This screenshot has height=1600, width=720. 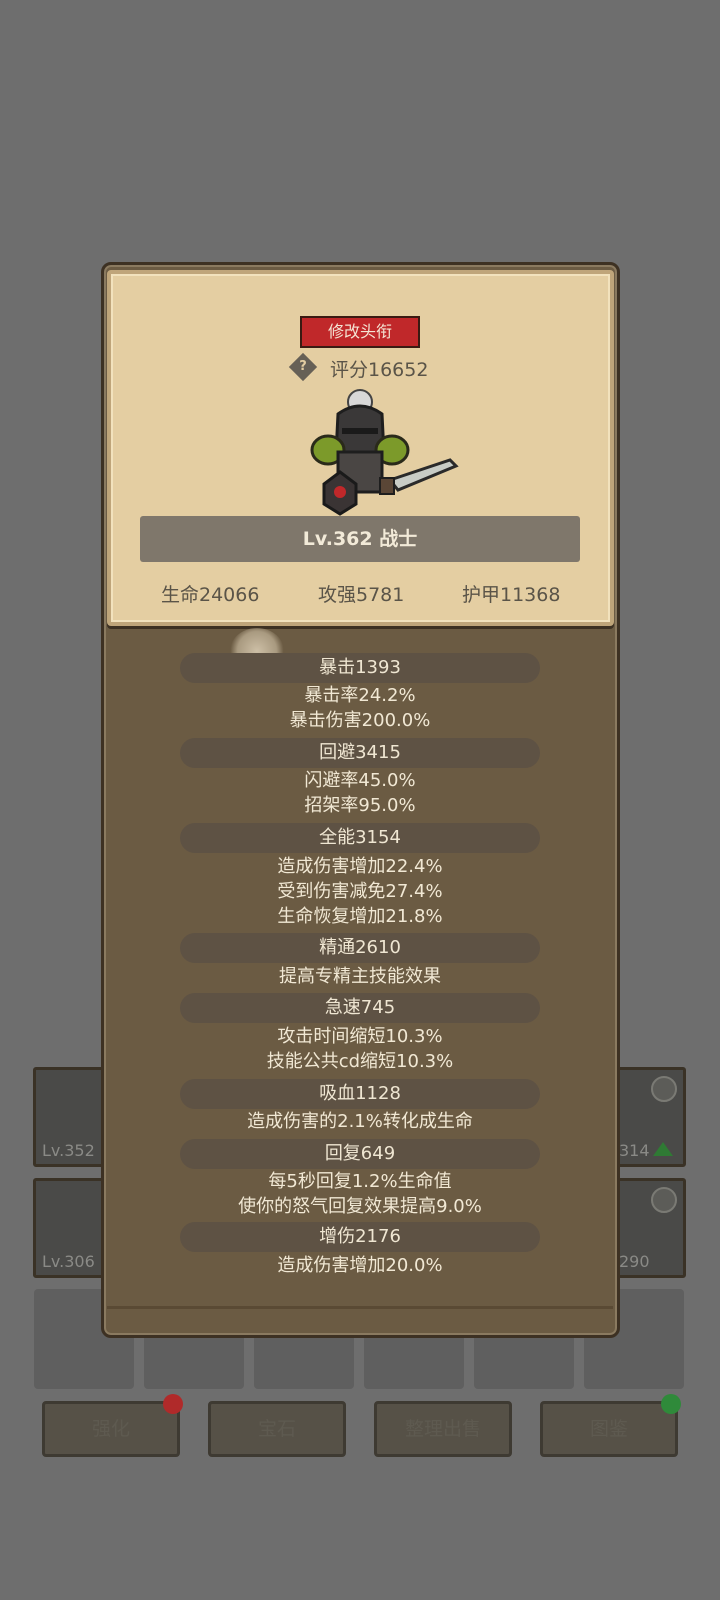 I want to click on level-class-bar: Lv.362 战士, so click(x=360, y=539).